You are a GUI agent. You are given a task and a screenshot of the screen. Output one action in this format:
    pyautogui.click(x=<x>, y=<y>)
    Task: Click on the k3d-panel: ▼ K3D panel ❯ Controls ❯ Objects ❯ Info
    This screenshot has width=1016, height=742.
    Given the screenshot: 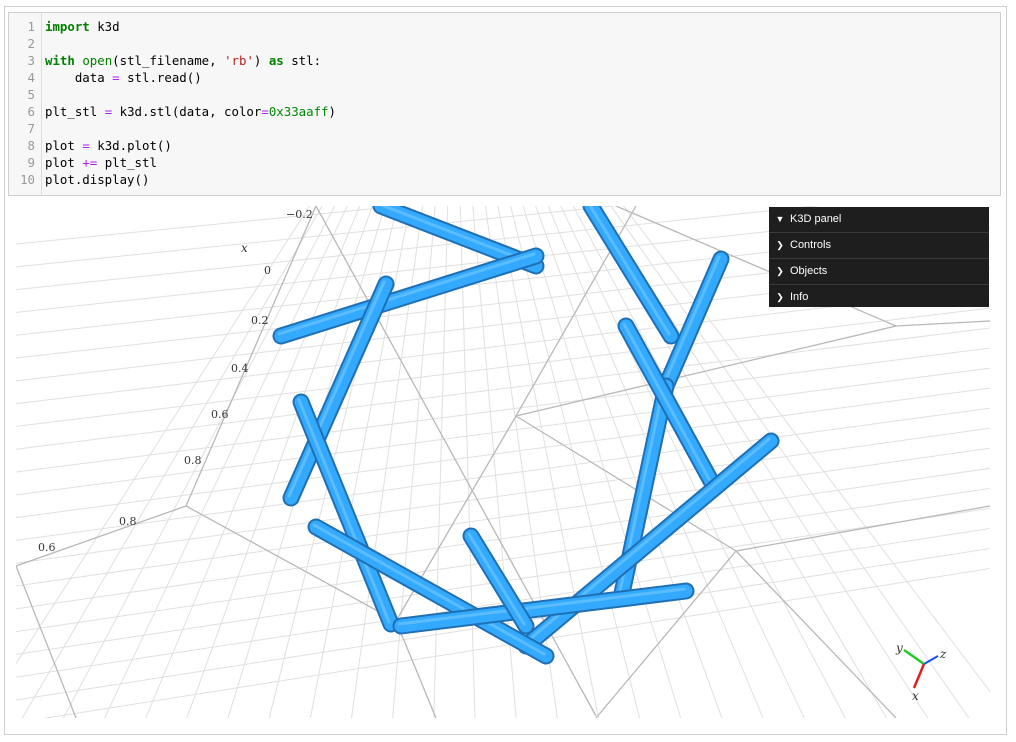 What is the action you would take?
    pyautogui.click(x=879, y=257)
    